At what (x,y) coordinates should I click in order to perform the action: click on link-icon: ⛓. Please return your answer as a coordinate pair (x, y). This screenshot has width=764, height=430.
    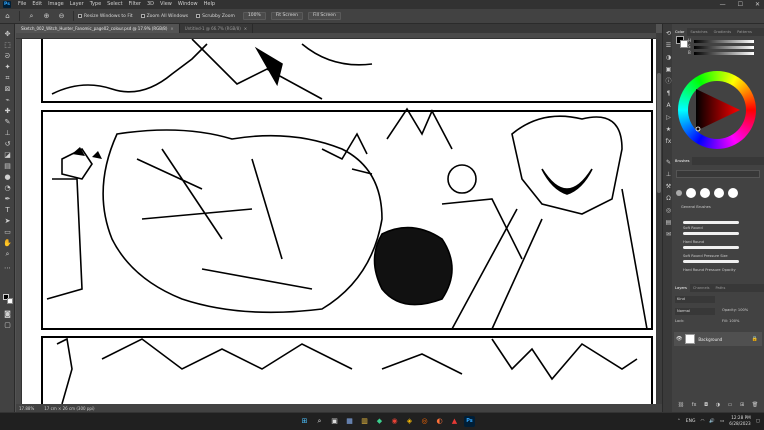
    Looking at the image, I should click on (681, 406).